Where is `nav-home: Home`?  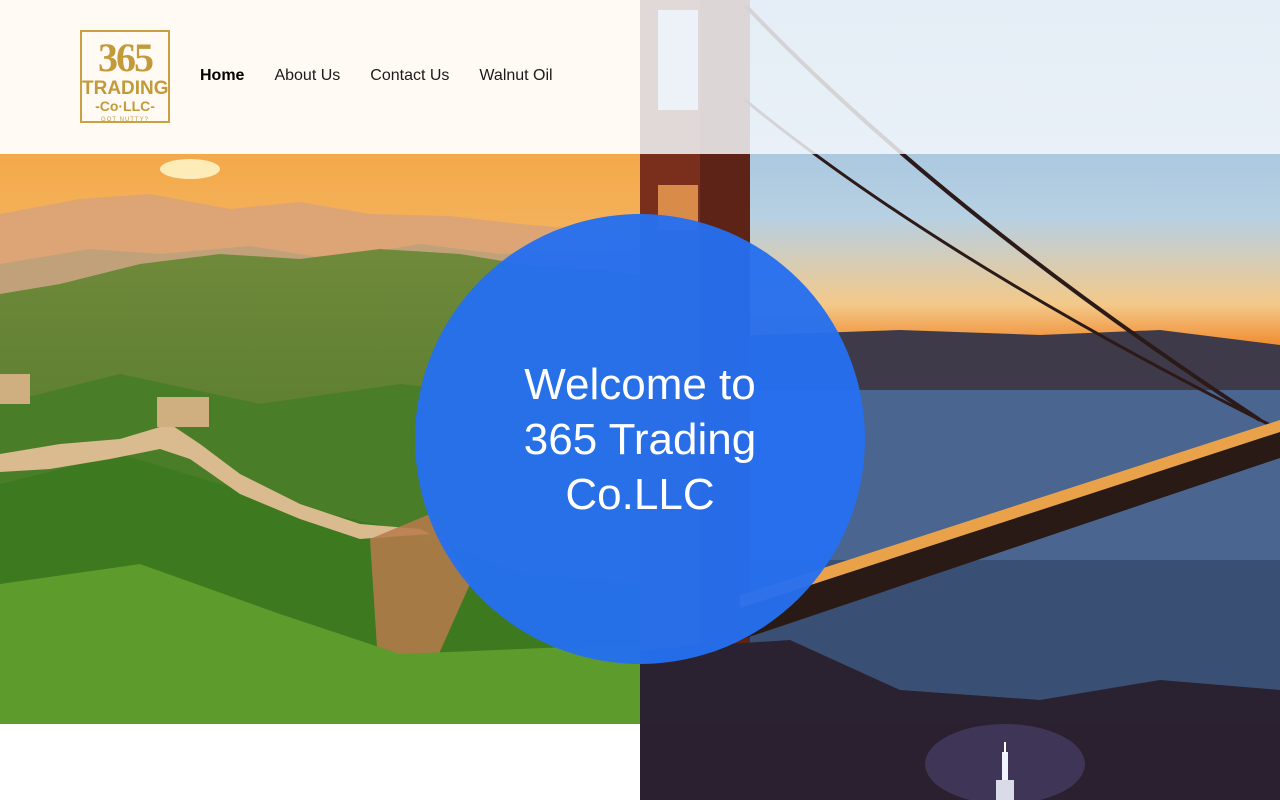
nav-home: Home is located at coordinates (222, 76).